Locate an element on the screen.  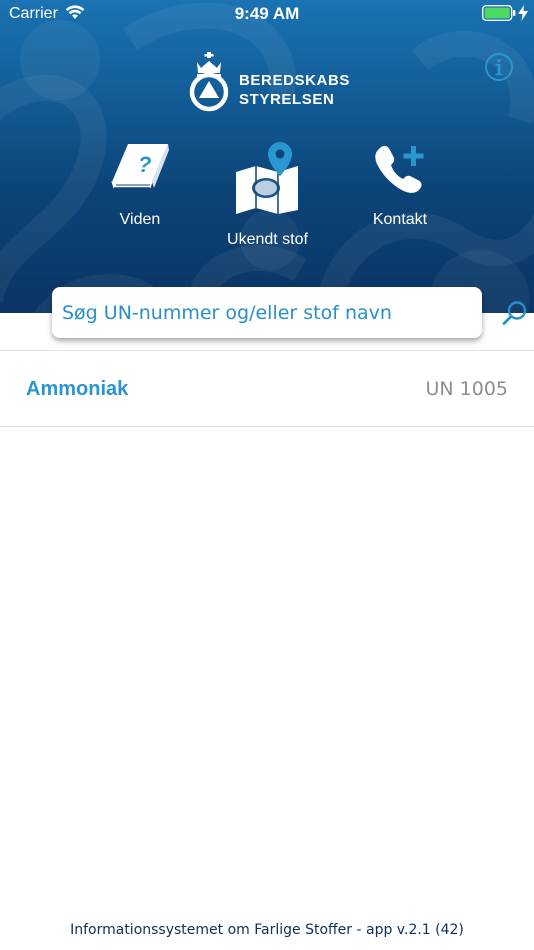
list-row-divider is located at coordinates (267, 426).